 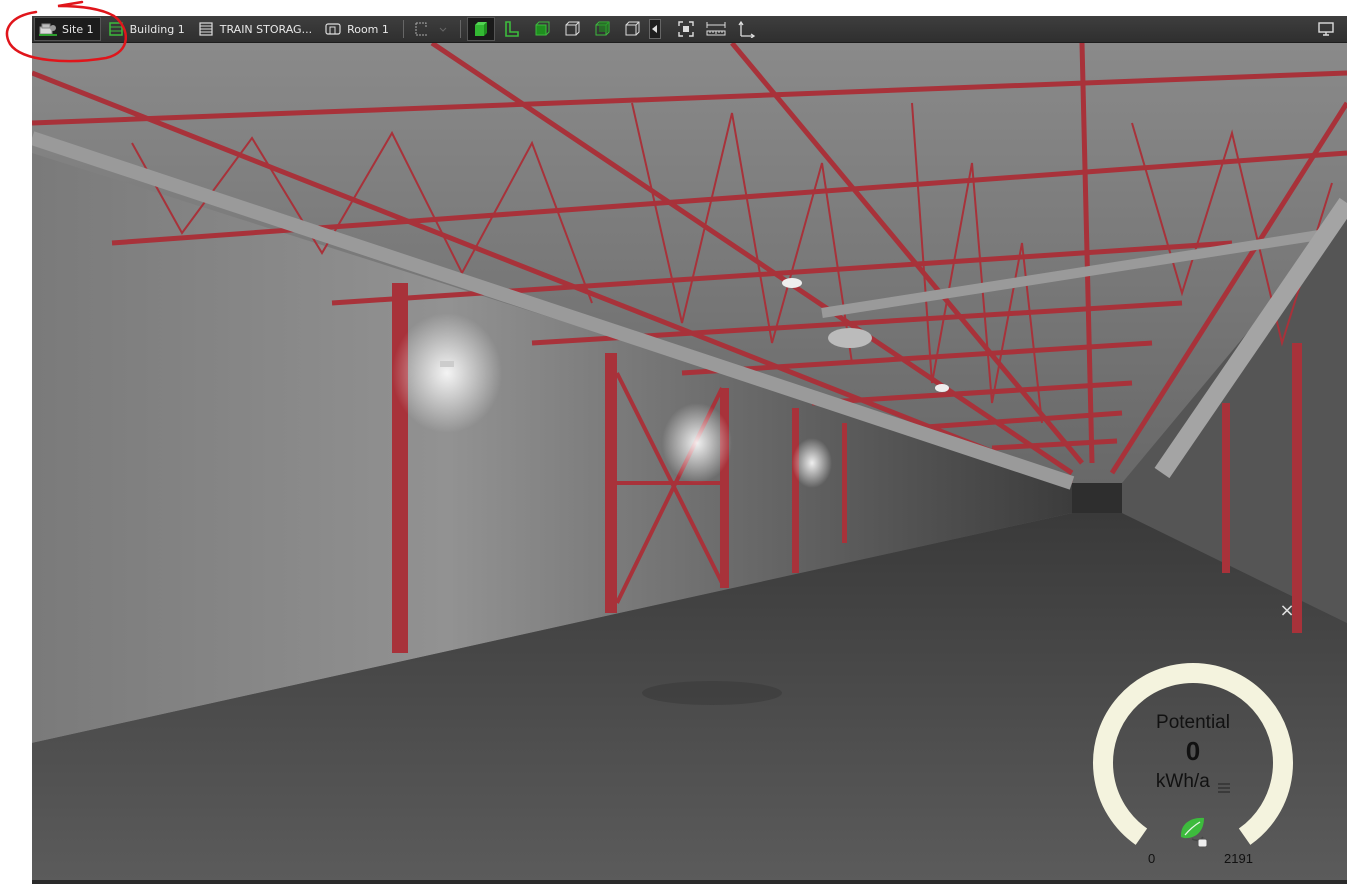 I want to click on floorplan-icon, so click(x=431, y=29).